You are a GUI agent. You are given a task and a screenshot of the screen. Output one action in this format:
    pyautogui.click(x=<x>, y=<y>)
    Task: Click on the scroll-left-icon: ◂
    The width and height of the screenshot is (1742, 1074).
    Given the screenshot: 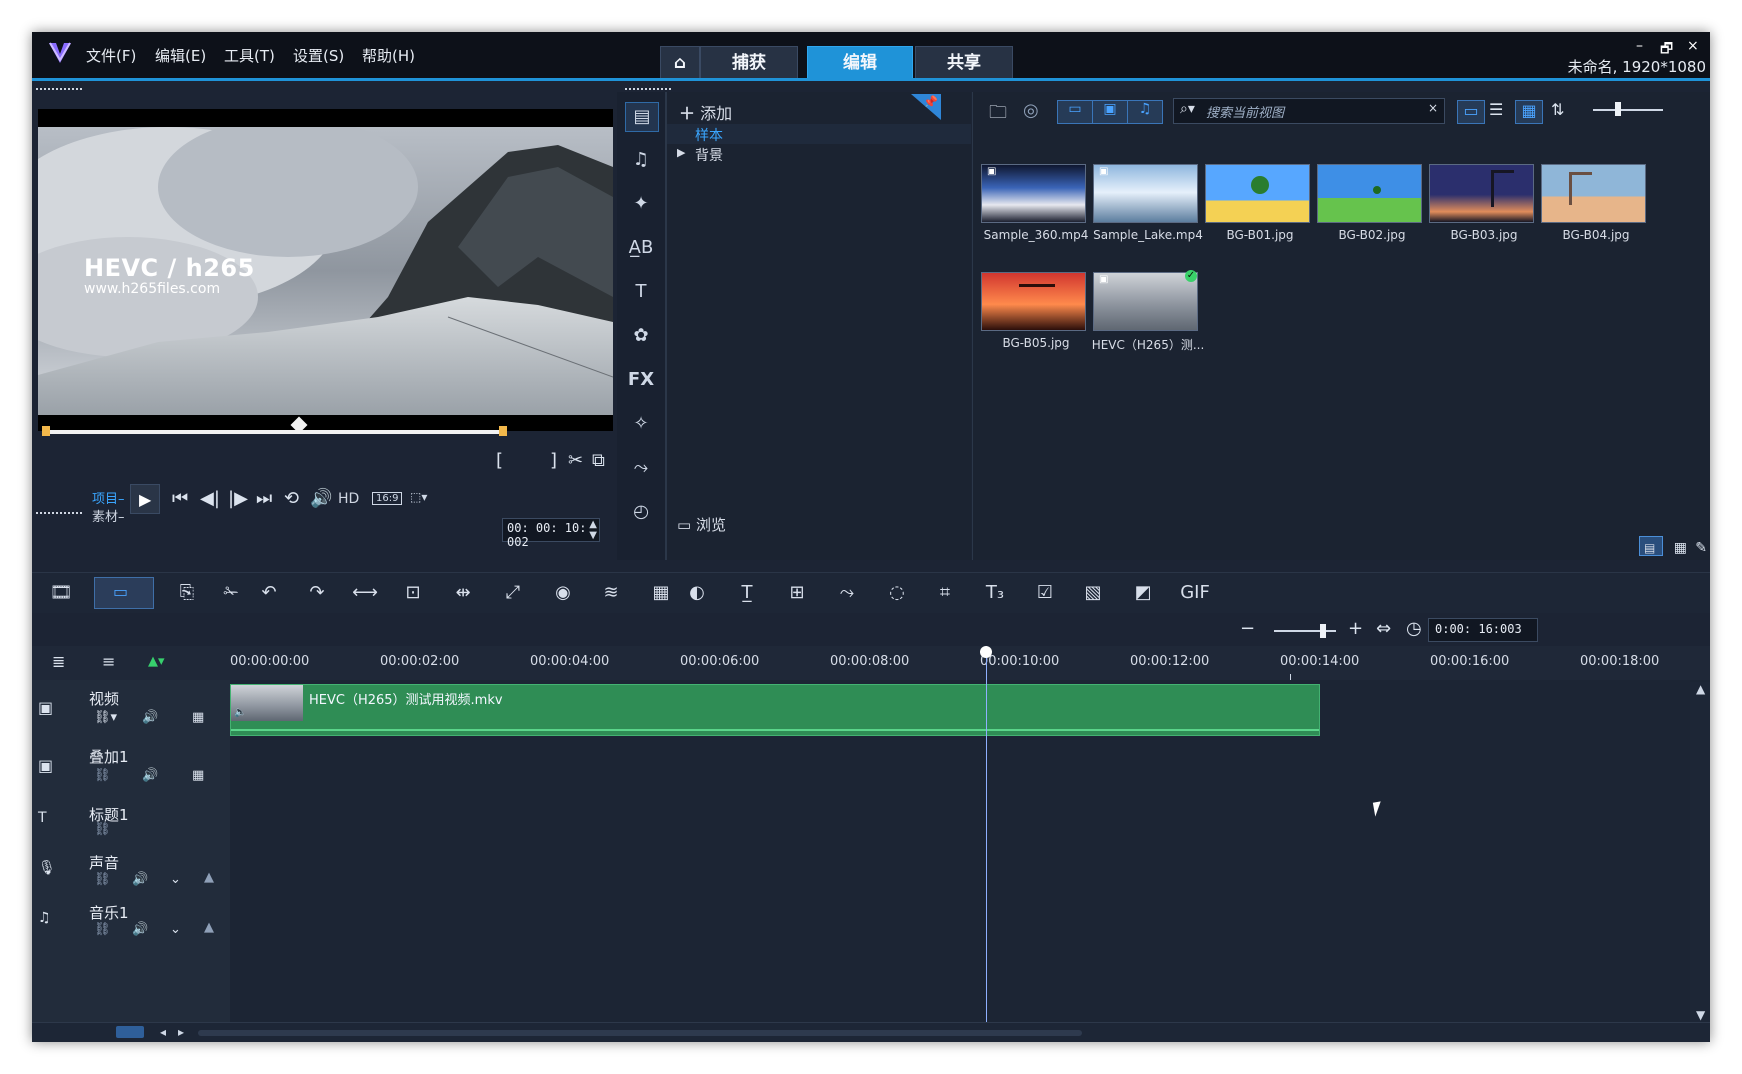 What is the action you would take?
    pyautogui.click(x=163, y=1032)
    